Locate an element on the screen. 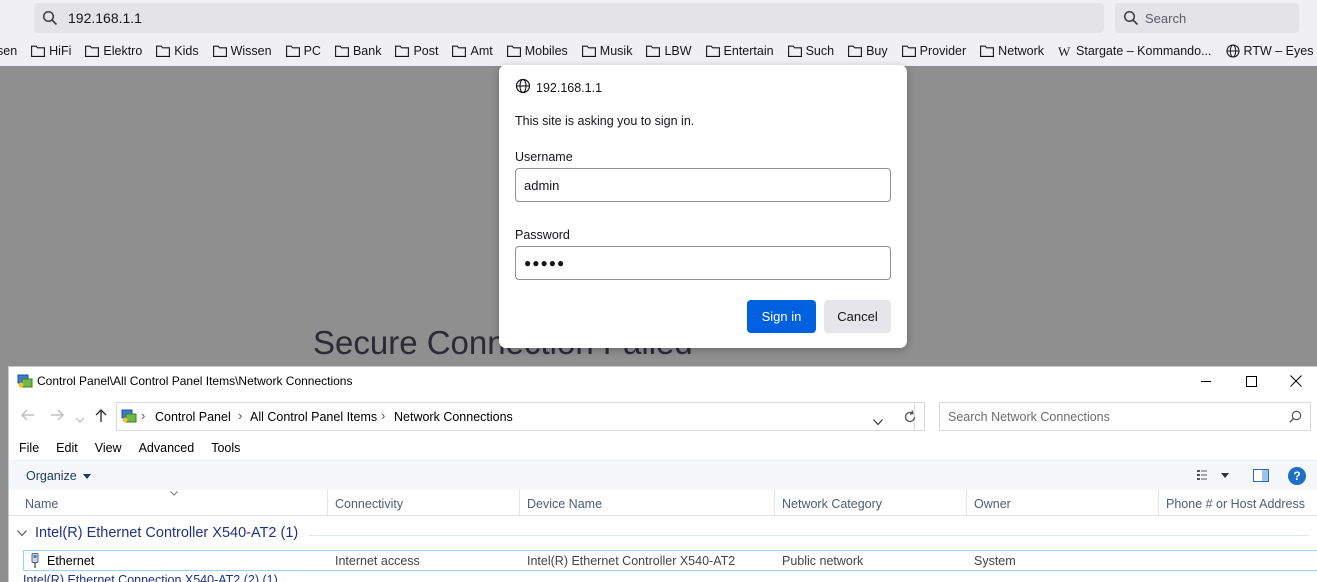 The height and width of the screenshot is (582, 1317). column-connectivity: Connectivity is located at coordinates (424, 503).